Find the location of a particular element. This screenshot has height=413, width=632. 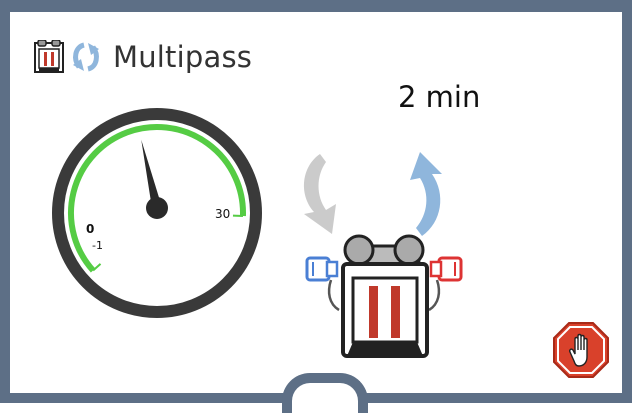

machine-icon is located at coordinates (49, 57).